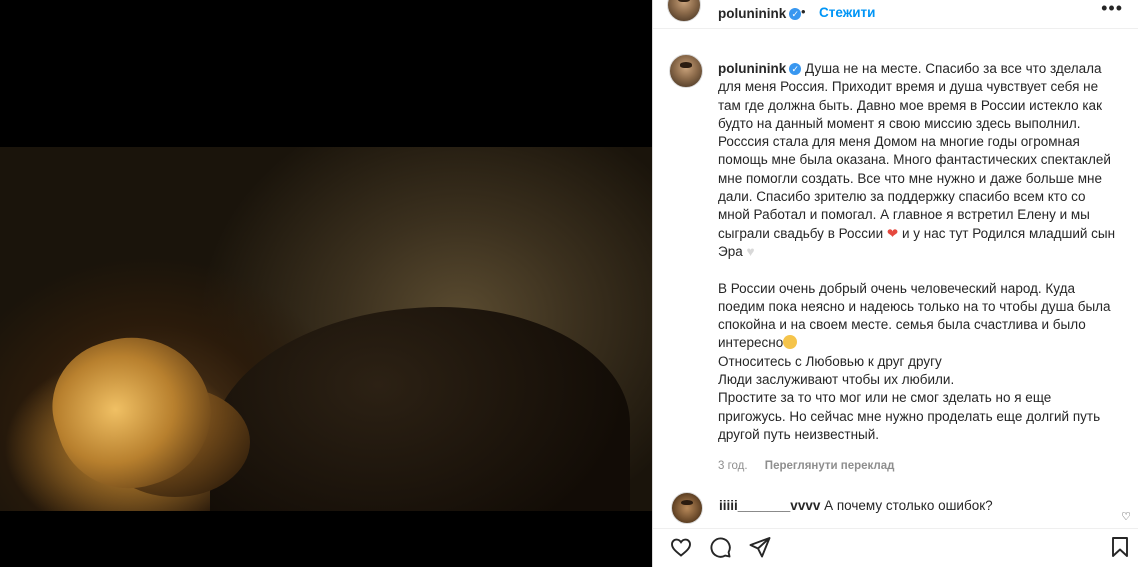 This screenshot has height=568, width=1138. What do you see at coordinates (752, 68) in the screenshot?
I see `caption-username: poluninink` at bounding box center [752, 68].